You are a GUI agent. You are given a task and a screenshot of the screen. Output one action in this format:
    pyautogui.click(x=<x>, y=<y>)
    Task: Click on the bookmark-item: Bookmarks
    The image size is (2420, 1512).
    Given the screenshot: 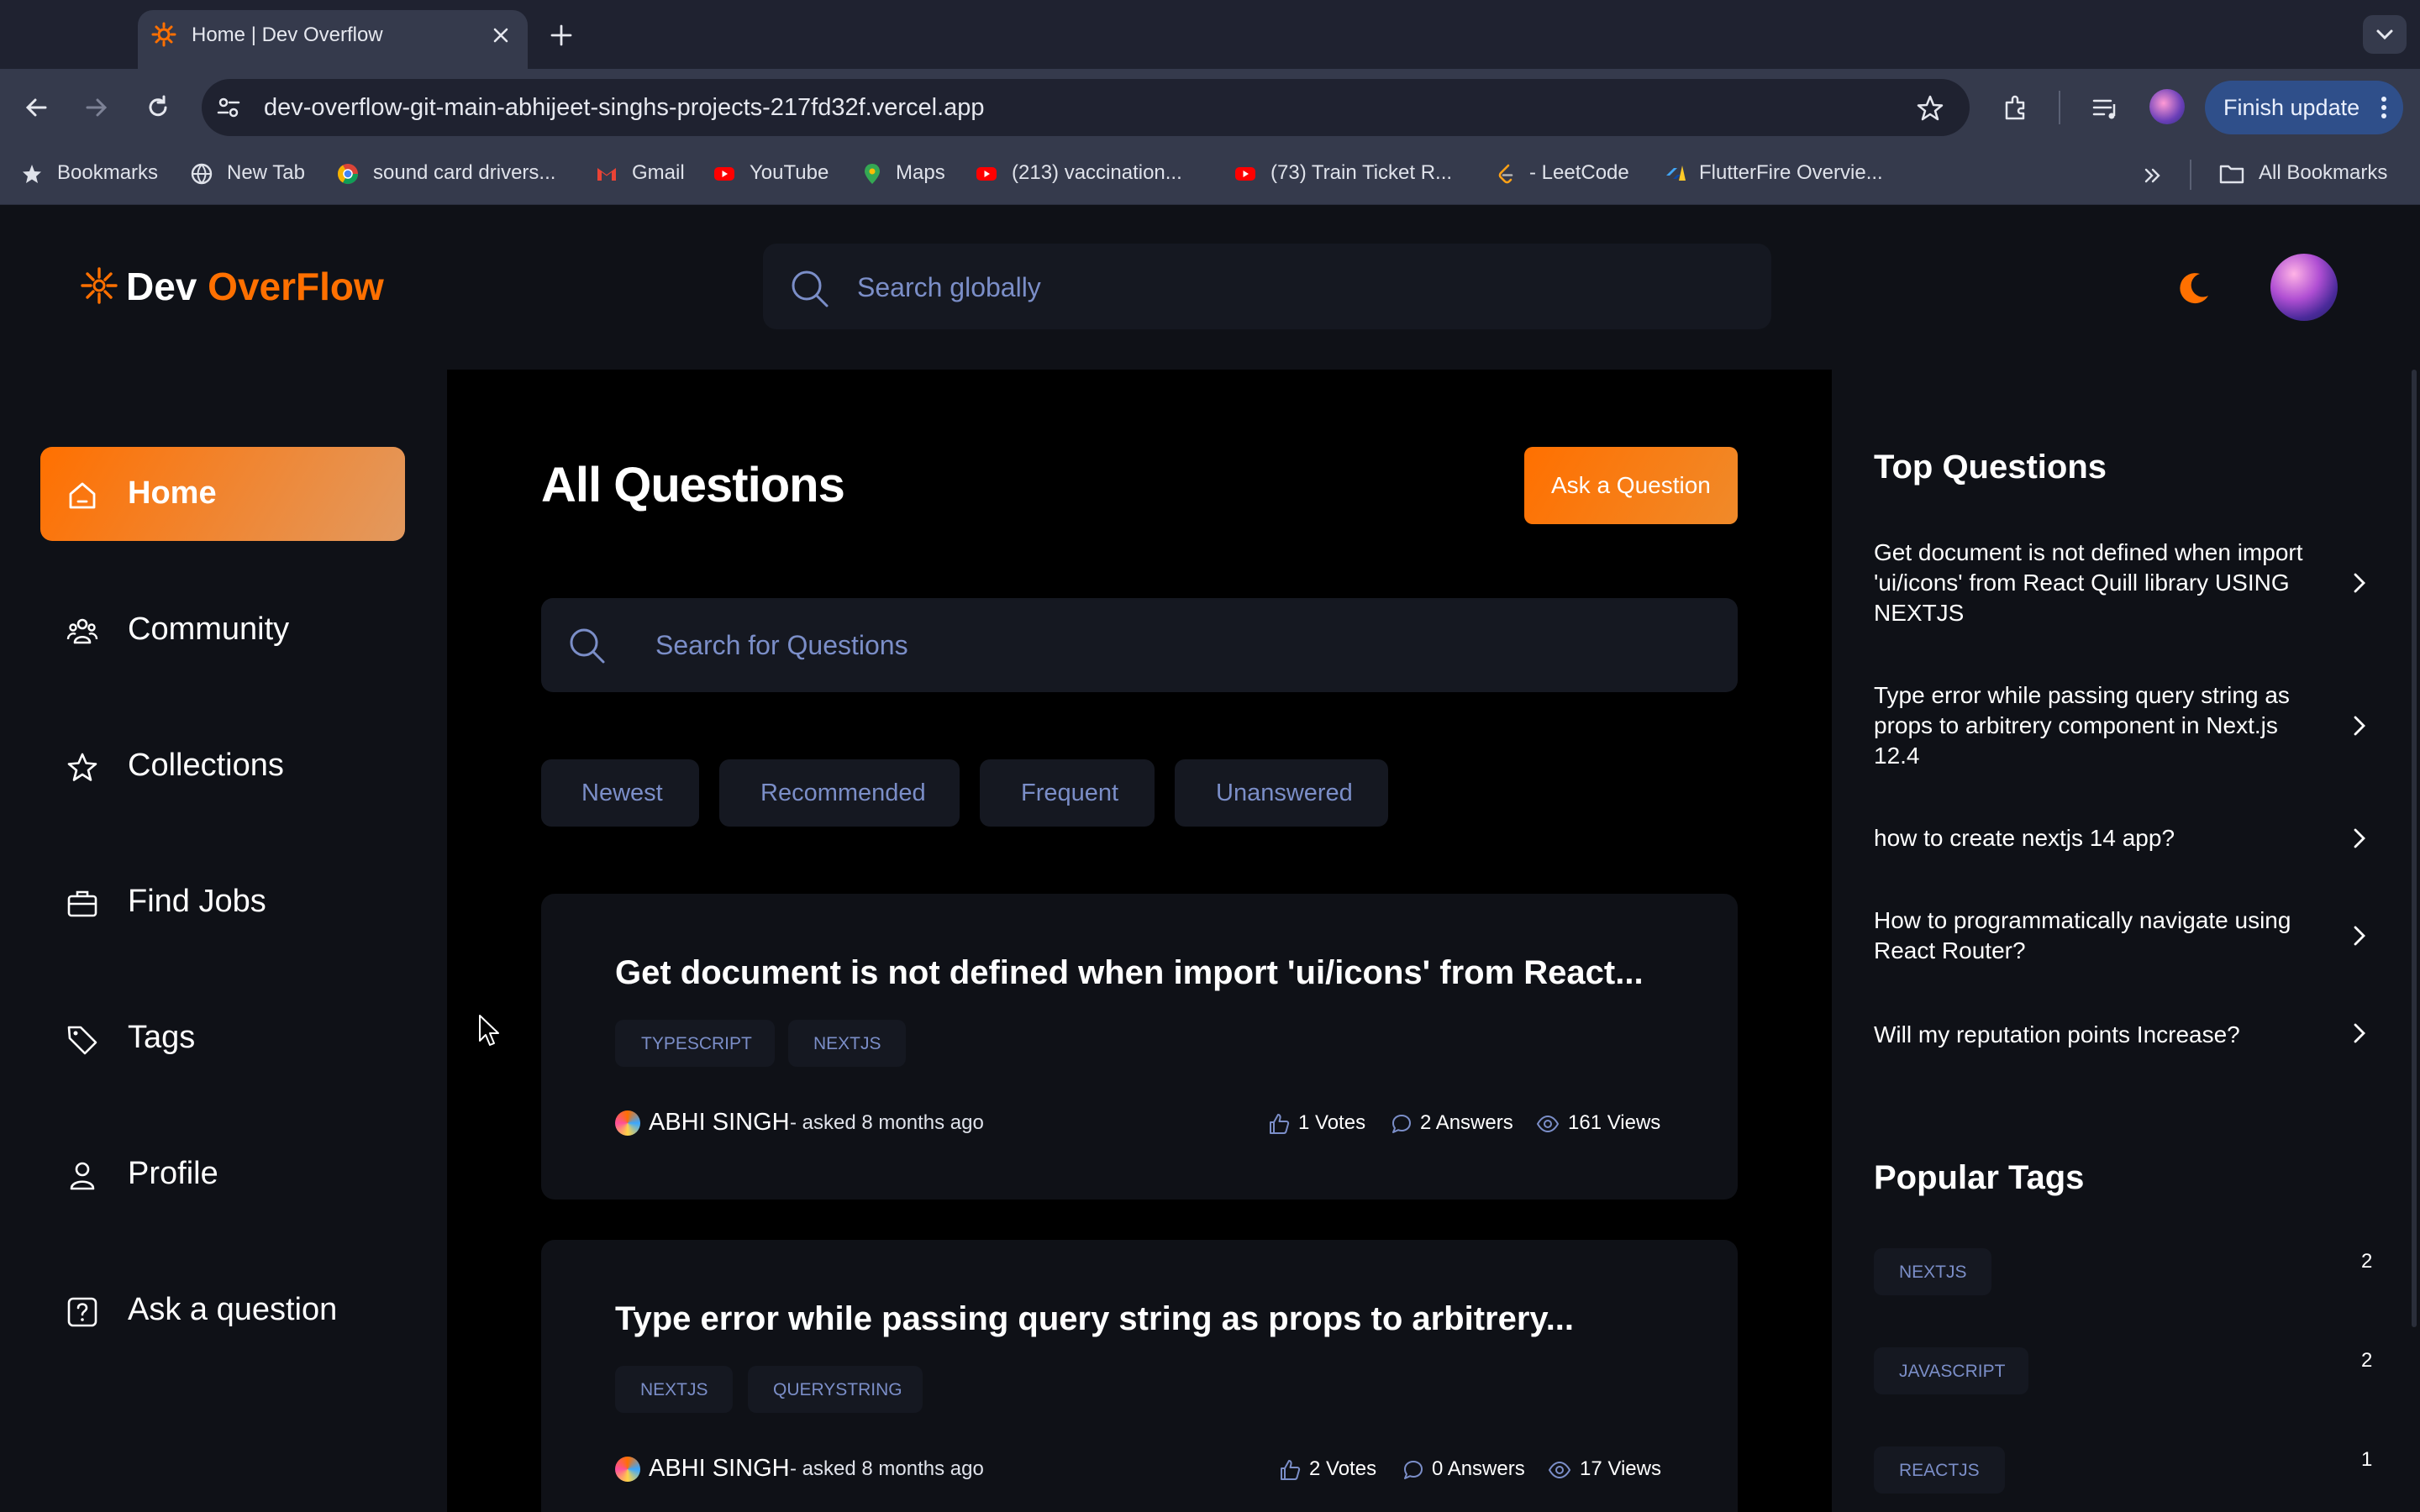 What is the action you would take?
    pyautogui.click(x=107, y=173)
    